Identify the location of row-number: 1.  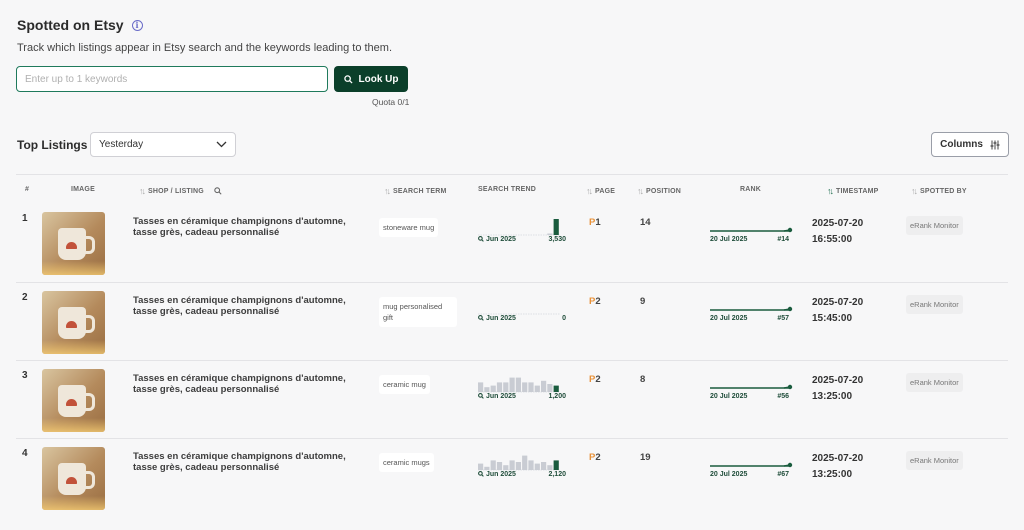
(25, 218).